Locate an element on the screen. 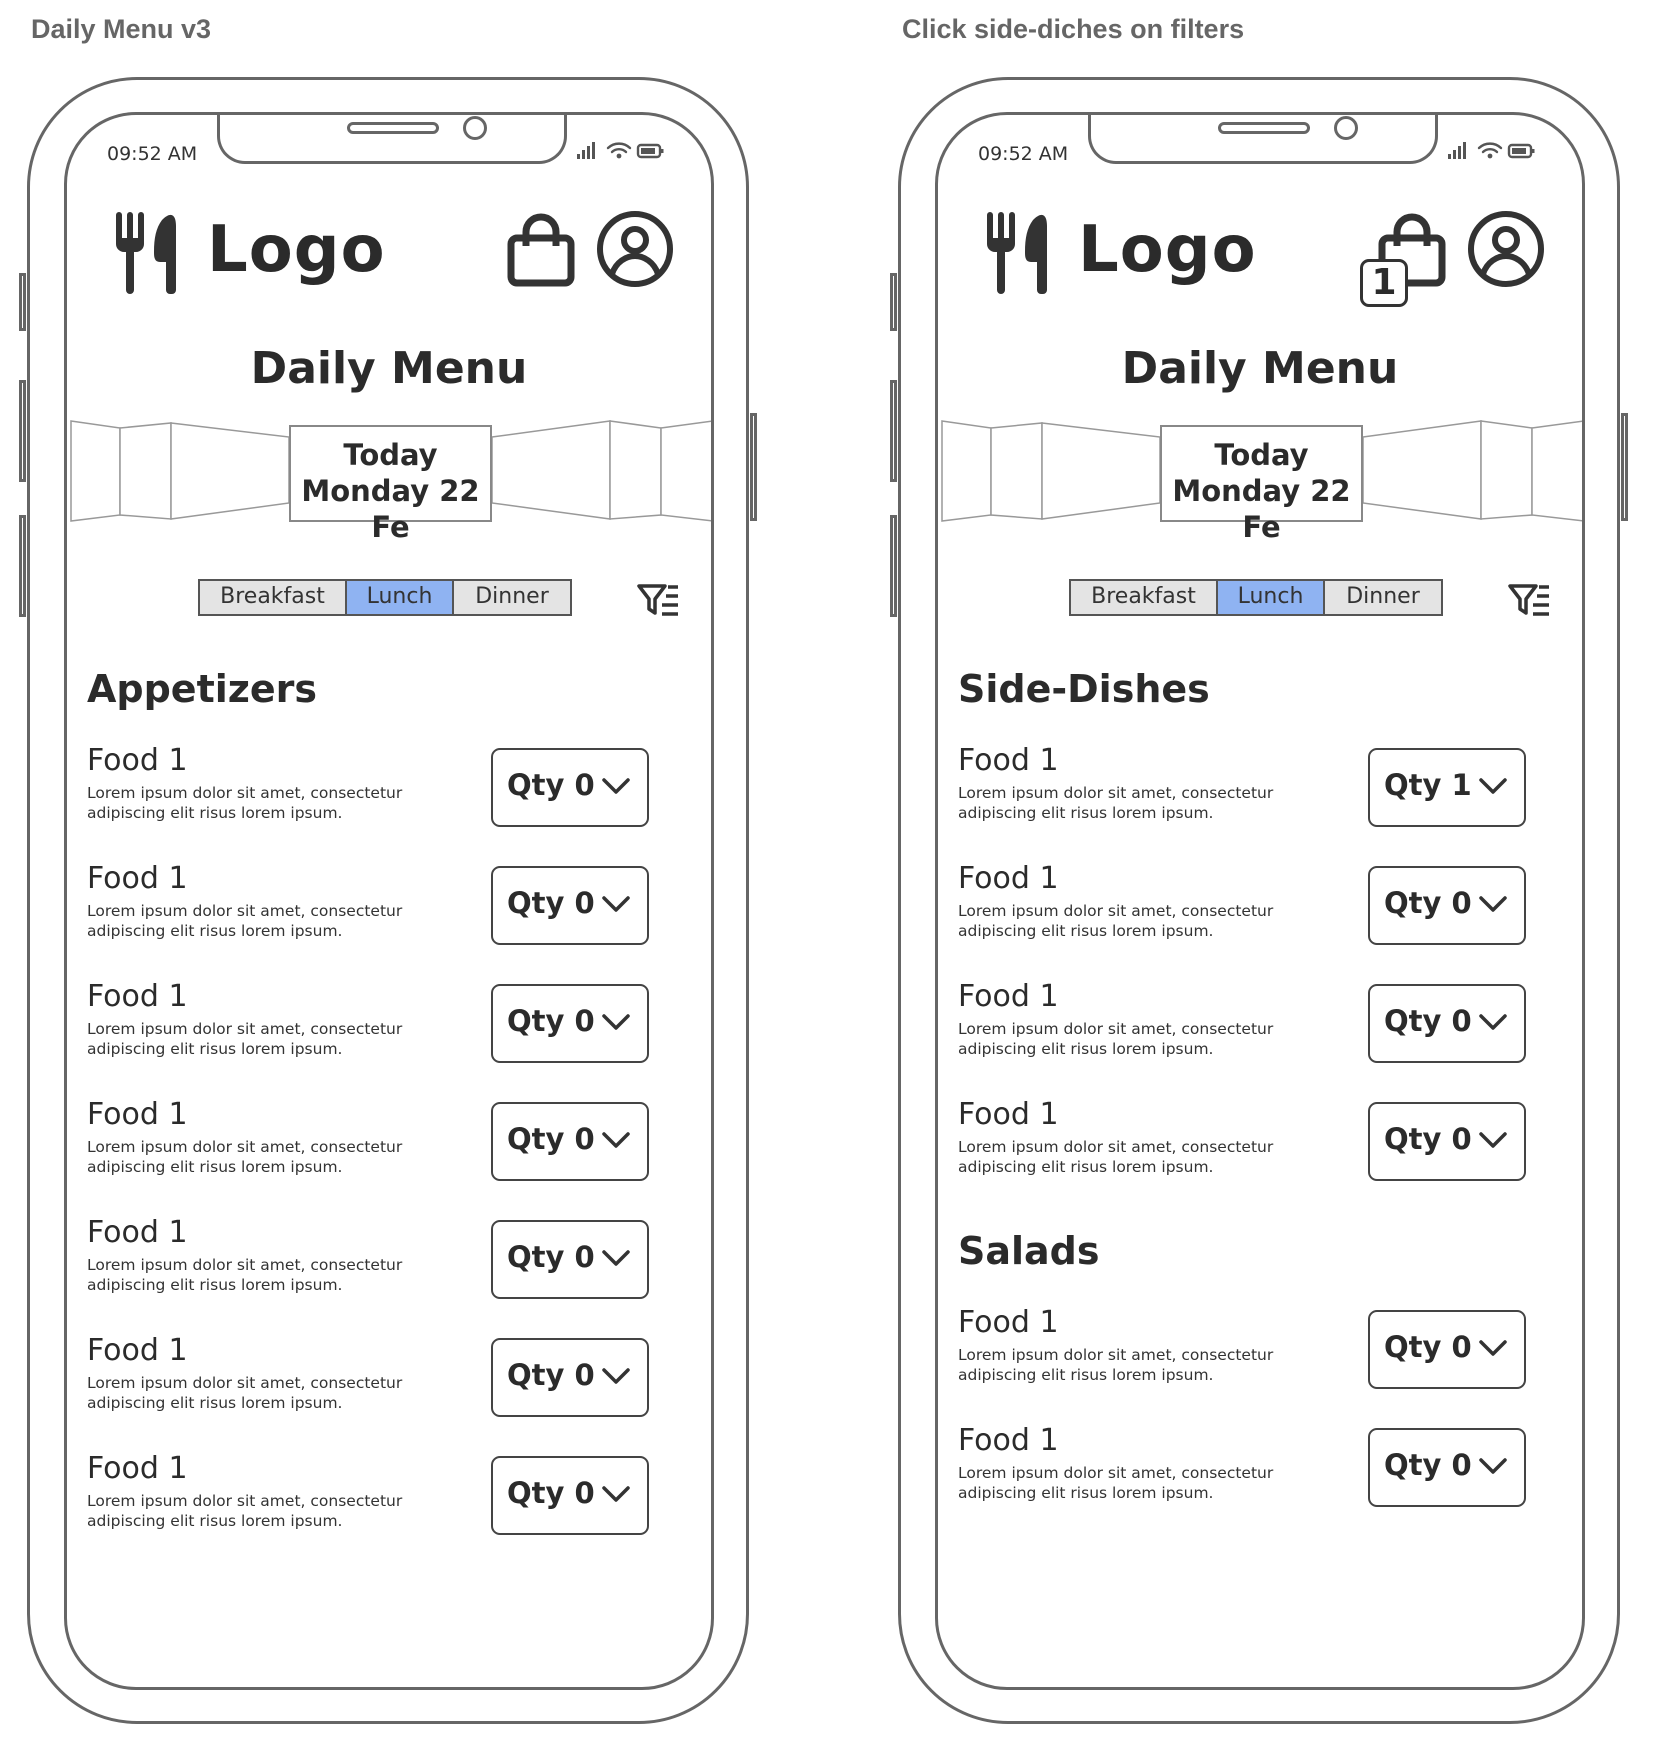 This screenshot has height=1754, width=1667. date-label: Today is located at coordinates (390, 455).